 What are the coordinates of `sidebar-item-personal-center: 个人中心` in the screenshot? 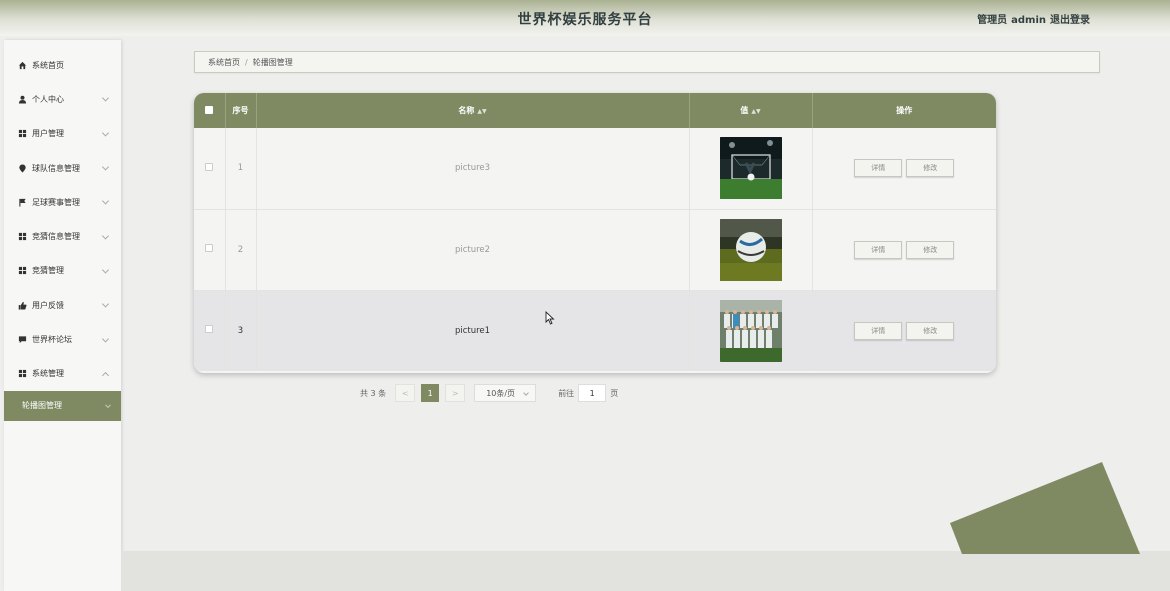 It's located at (62, 99).